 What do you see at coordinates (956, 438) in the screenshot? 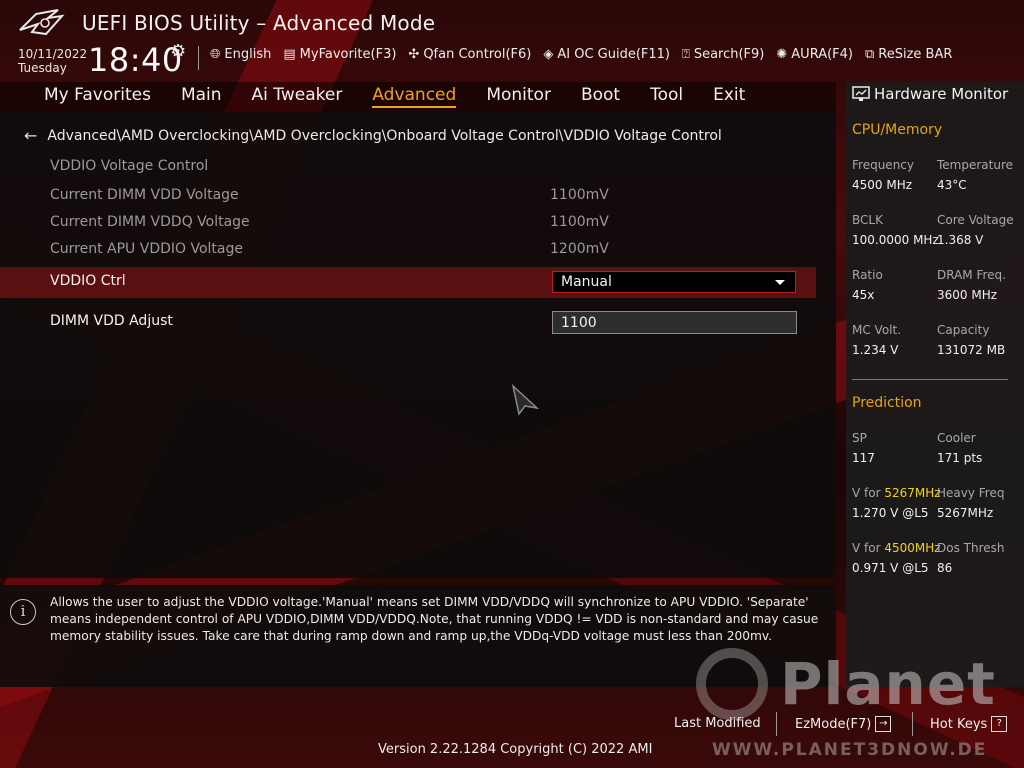
I see `cooler-label: Cooler` at bounding box center [956, 438].